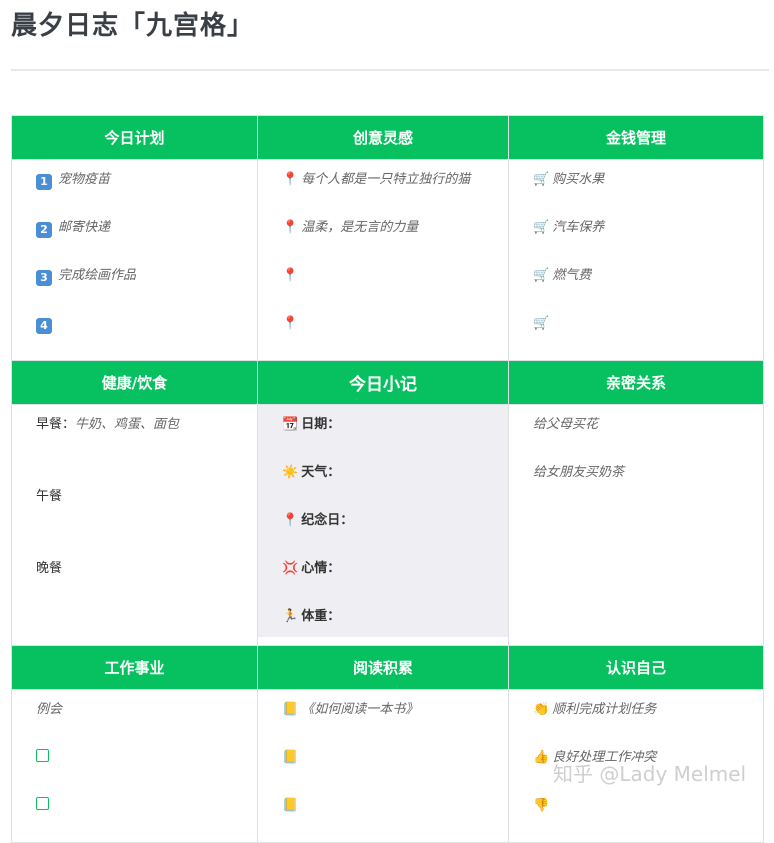 This screenshot has height=843, width=774. Describe the element at coordinates (146, 449) in the screenshot. I see `breakfast-line: 早餐：牛奶、鸡蛋、面包` at that location.